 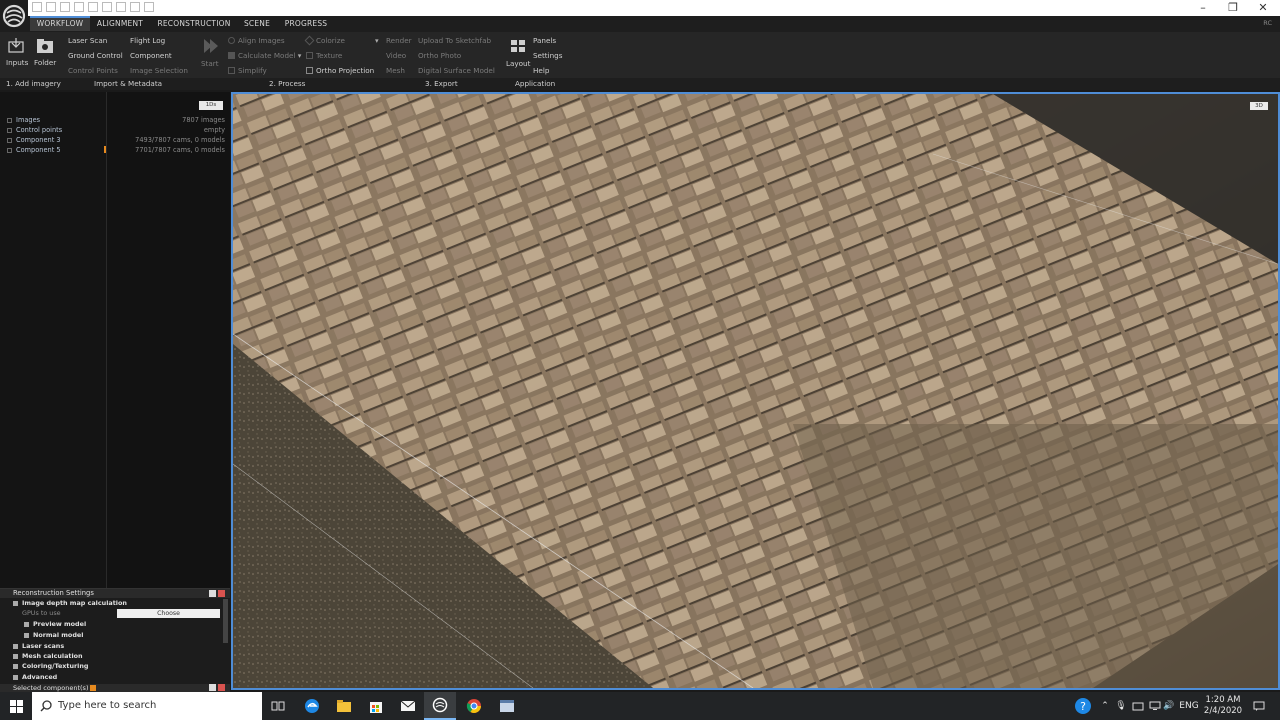 What do you see at coordinates (60, 23) in the screenshot?
I see `tab-workflow: WORKFLOW` at bounding box center [60, 23].